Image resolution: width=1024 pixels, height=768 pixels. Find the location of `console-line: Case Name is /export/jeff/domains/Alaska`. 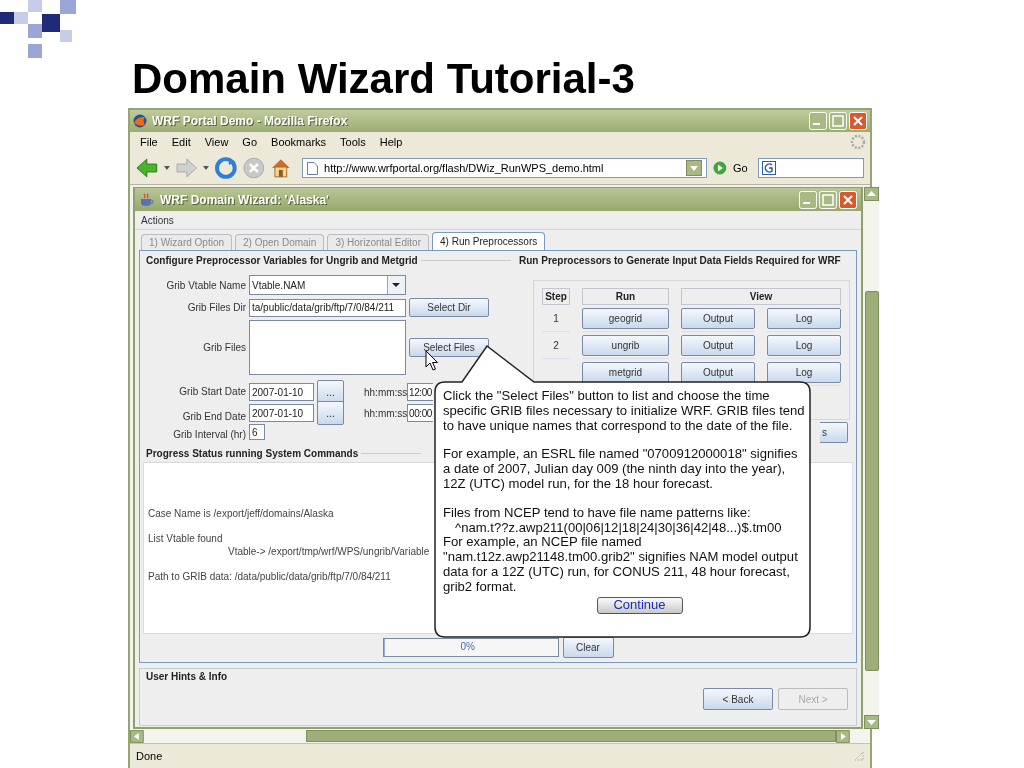

console-line: Case Name is /export/jeff/domains/Alaska is located at coordinates (241, 514).